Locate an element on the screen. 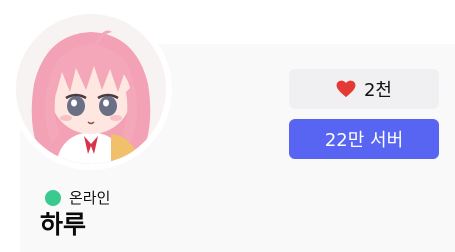  servers-button: 22만 서버 is located at coordinates (364, 139).